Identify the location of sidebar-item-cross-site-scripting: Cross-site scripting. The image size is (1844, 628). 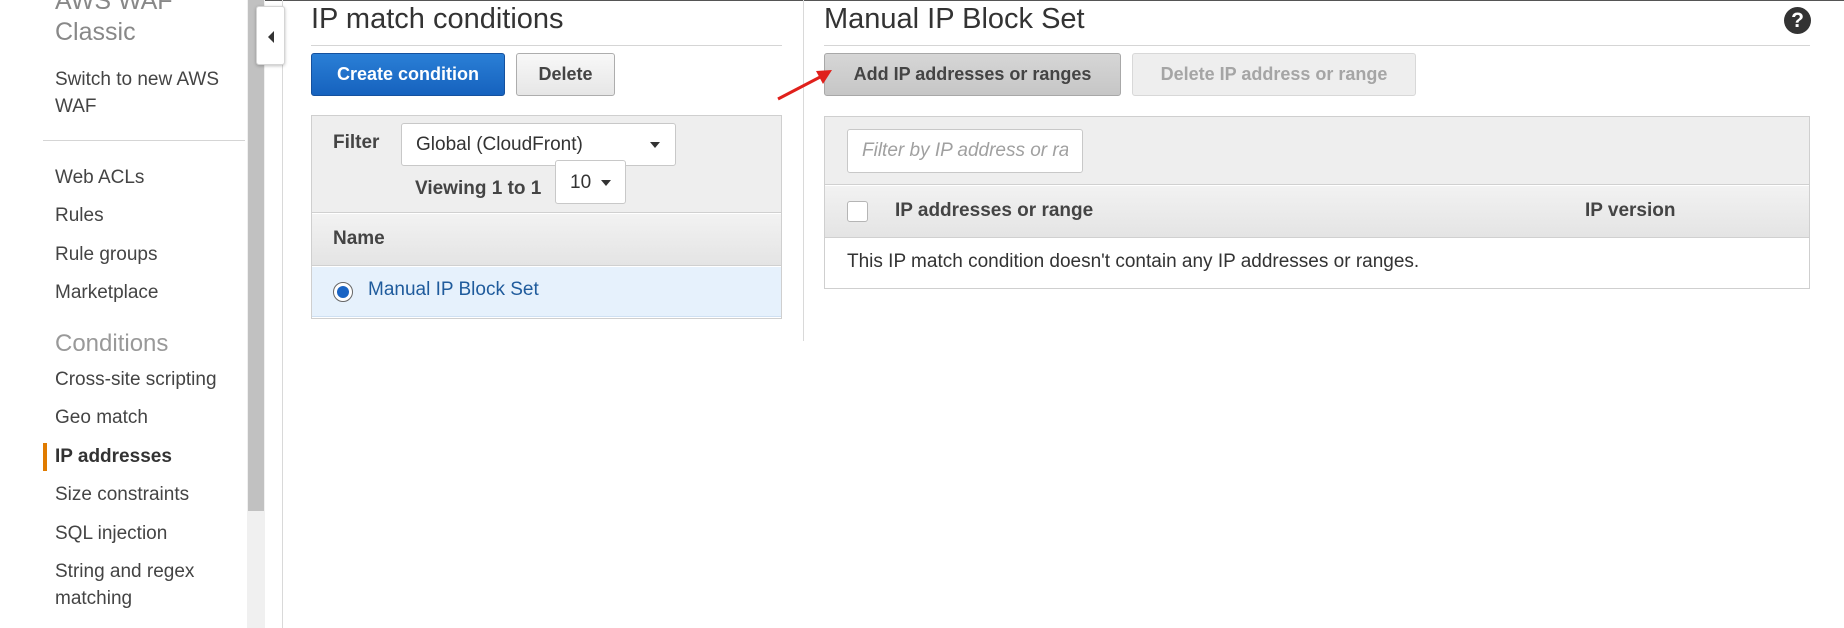
(136, 379).